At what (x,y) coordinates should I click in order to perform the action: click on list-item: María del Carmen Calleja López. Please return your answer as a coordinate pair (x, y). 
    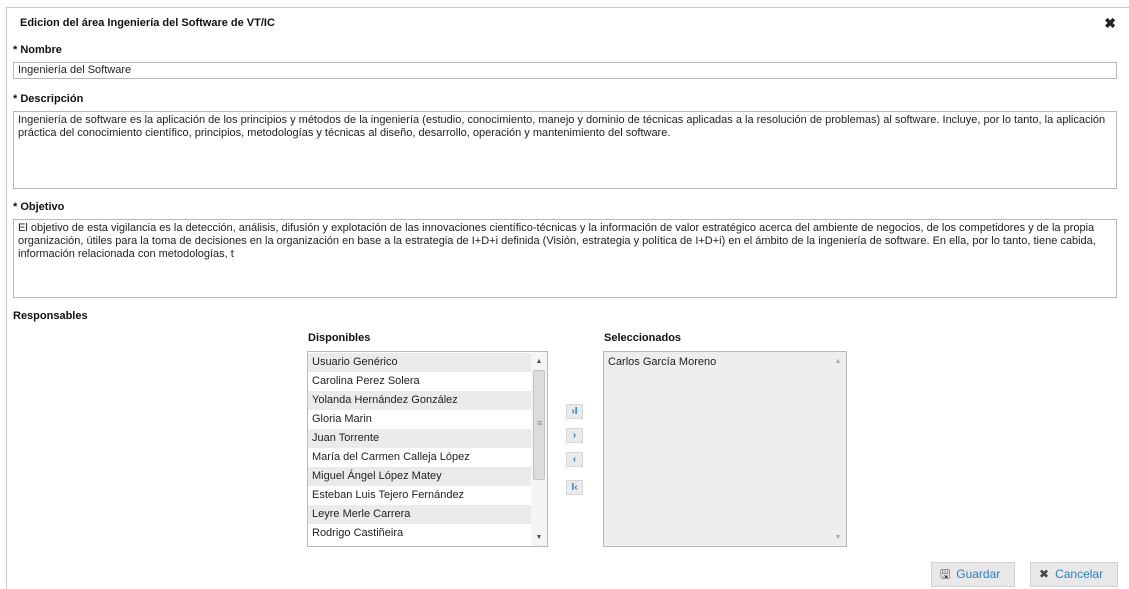
    Looking at the image, I should click on (427, 457).